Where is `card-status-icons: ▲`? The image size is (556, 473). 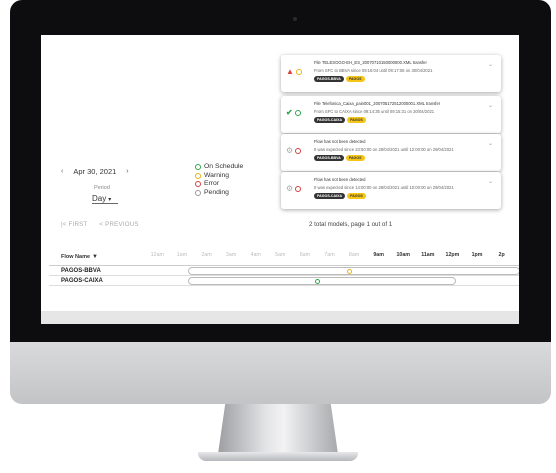 card-status-icons: ▲ is located at coordinates (294, 71).